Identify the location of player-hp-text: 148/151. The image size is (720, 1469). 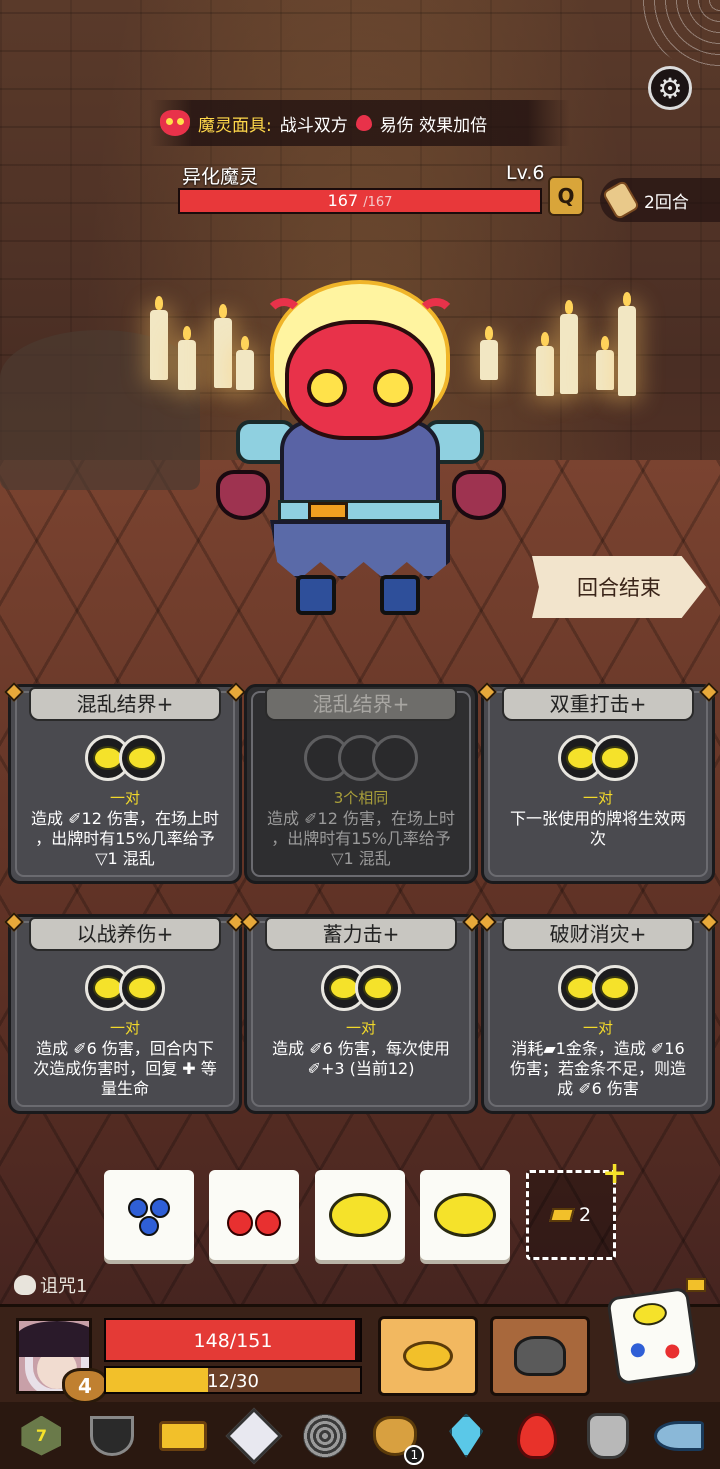
(233, 1341).